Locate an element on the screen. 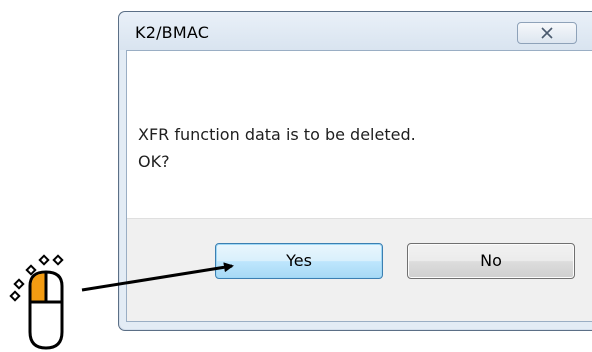 The width and height of the screenshot is (592, 352). dialog-title: K2/BMAC is located at coordinates (172, 32).